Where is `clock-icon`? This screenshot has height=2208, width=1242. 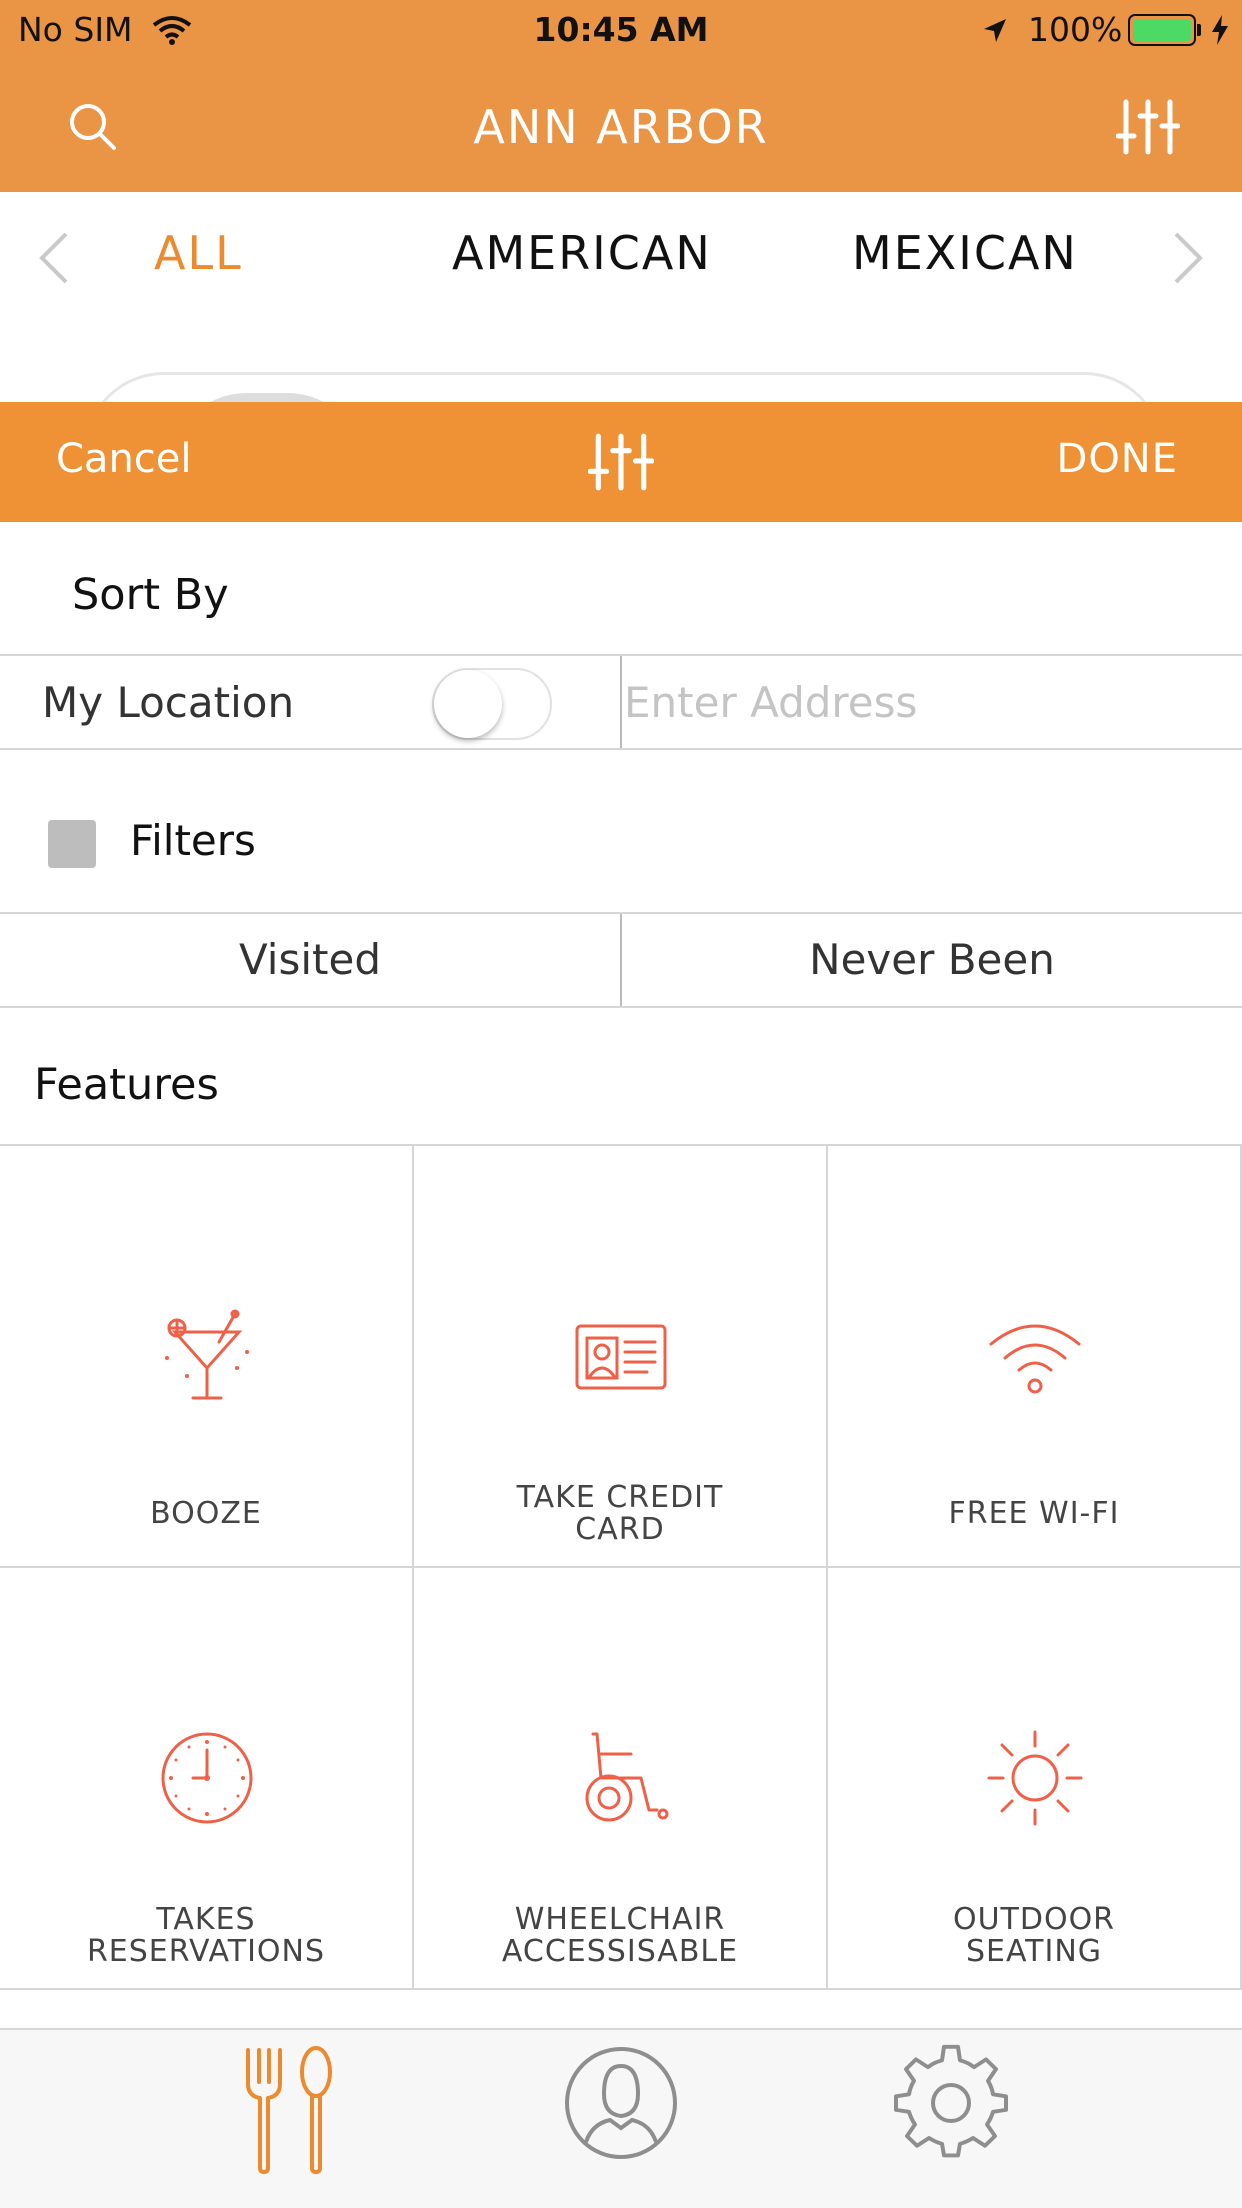 clock-icon is located at coordinates (207, 1778).